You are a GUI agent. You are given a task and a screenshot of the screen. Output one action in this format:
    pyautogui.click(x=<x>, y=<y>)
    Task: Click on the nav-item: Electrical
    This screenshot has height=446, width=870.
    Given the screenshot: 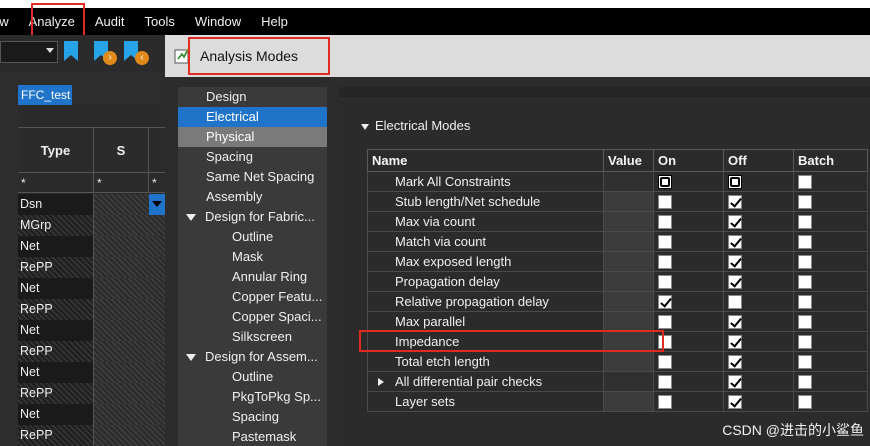 What is the action you would take?
    pyautogui.click(x=252, y=117)
    